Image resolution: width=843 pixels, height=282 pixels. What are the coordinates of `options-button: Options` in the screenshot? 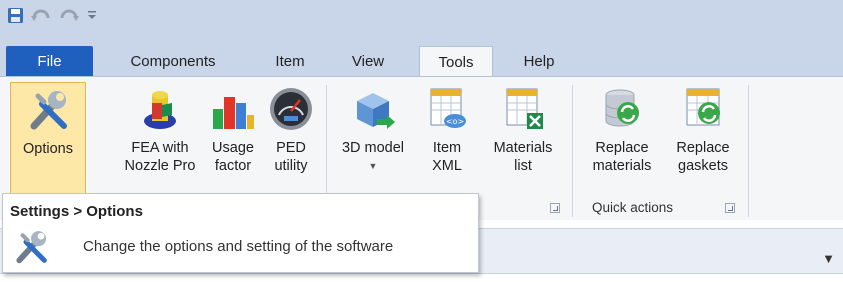 It's located at (48, 138).